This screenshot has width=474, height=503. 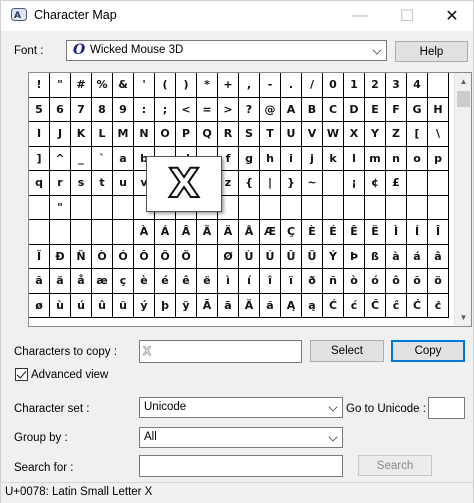 I want to click on character-cell: É, so click(x=333, y=232).